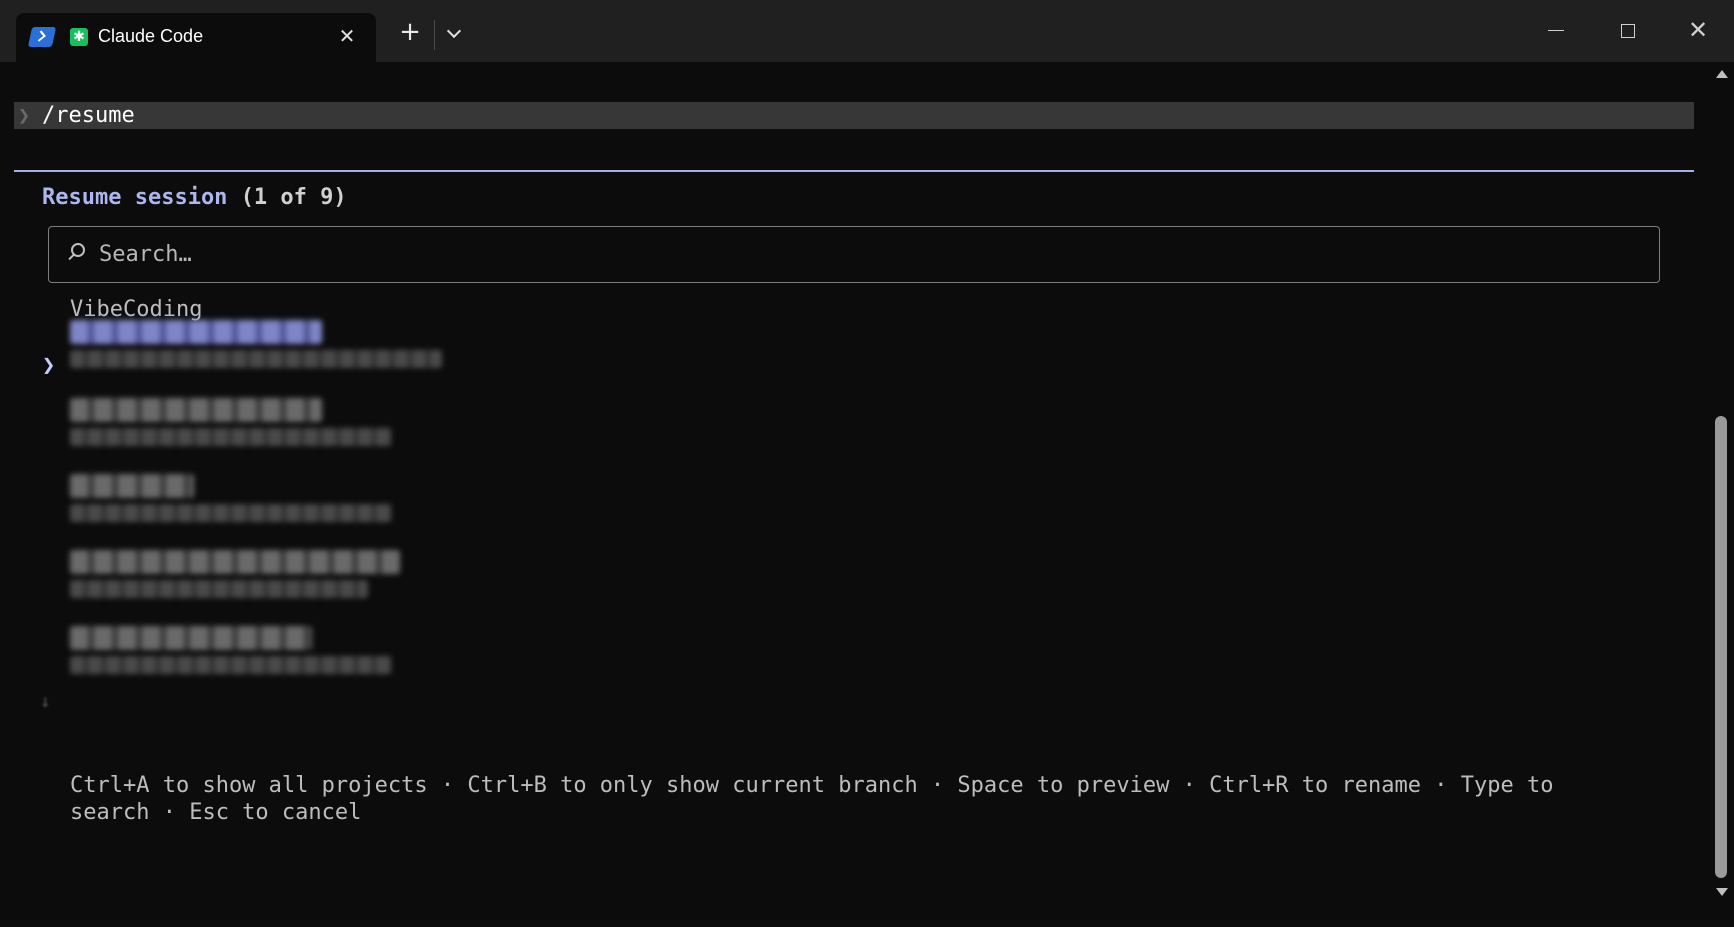 The image size is (1734, 927). Describe the element at coordinates (1722, 892) in the screenshot. I see `scroll-down-arrow-icon` at that location.